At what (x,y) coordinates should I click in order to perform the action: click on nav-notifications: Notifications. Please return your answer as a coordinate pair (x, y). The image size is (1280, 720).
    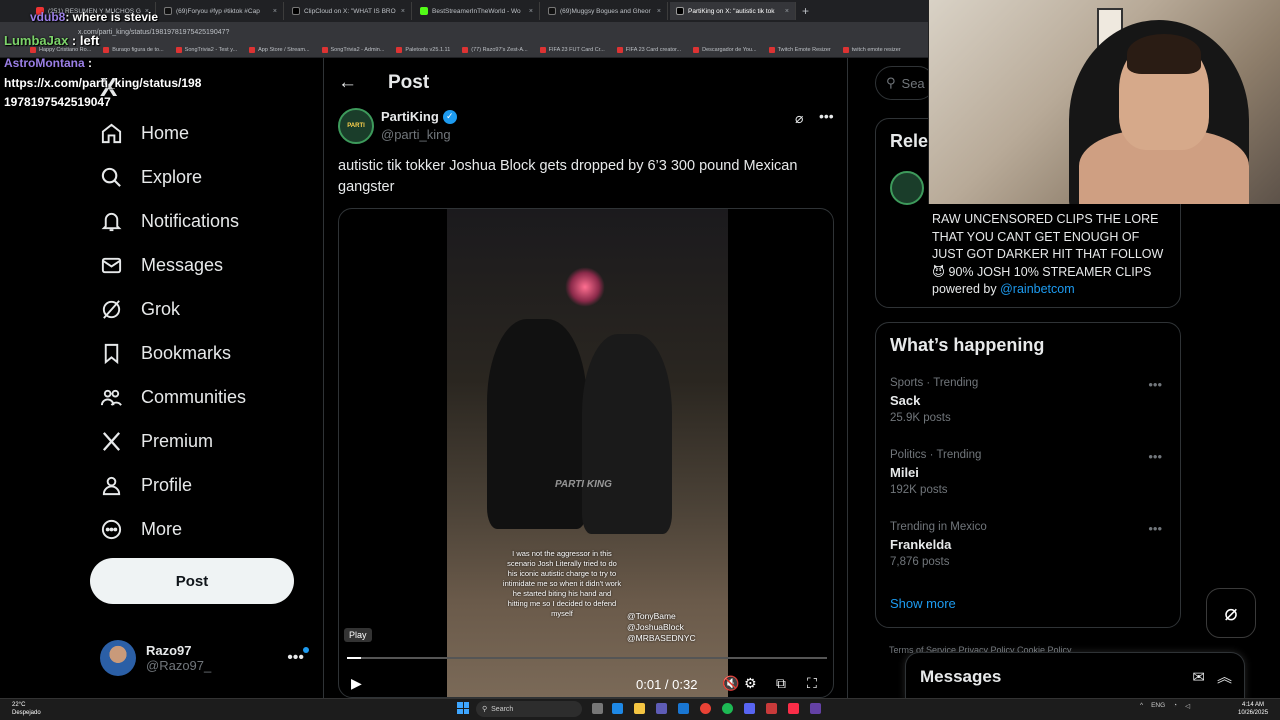
    Looking at the image, I should click on (169, 221).